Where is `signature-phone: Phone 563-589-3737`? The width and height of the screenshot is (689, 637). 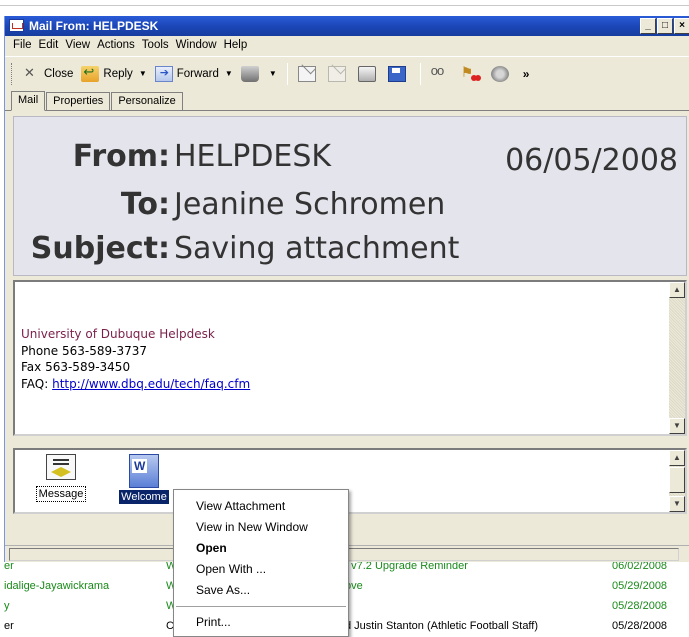 signature-phone: Phone 563-589-3737 is located at coordinates (84, 350).